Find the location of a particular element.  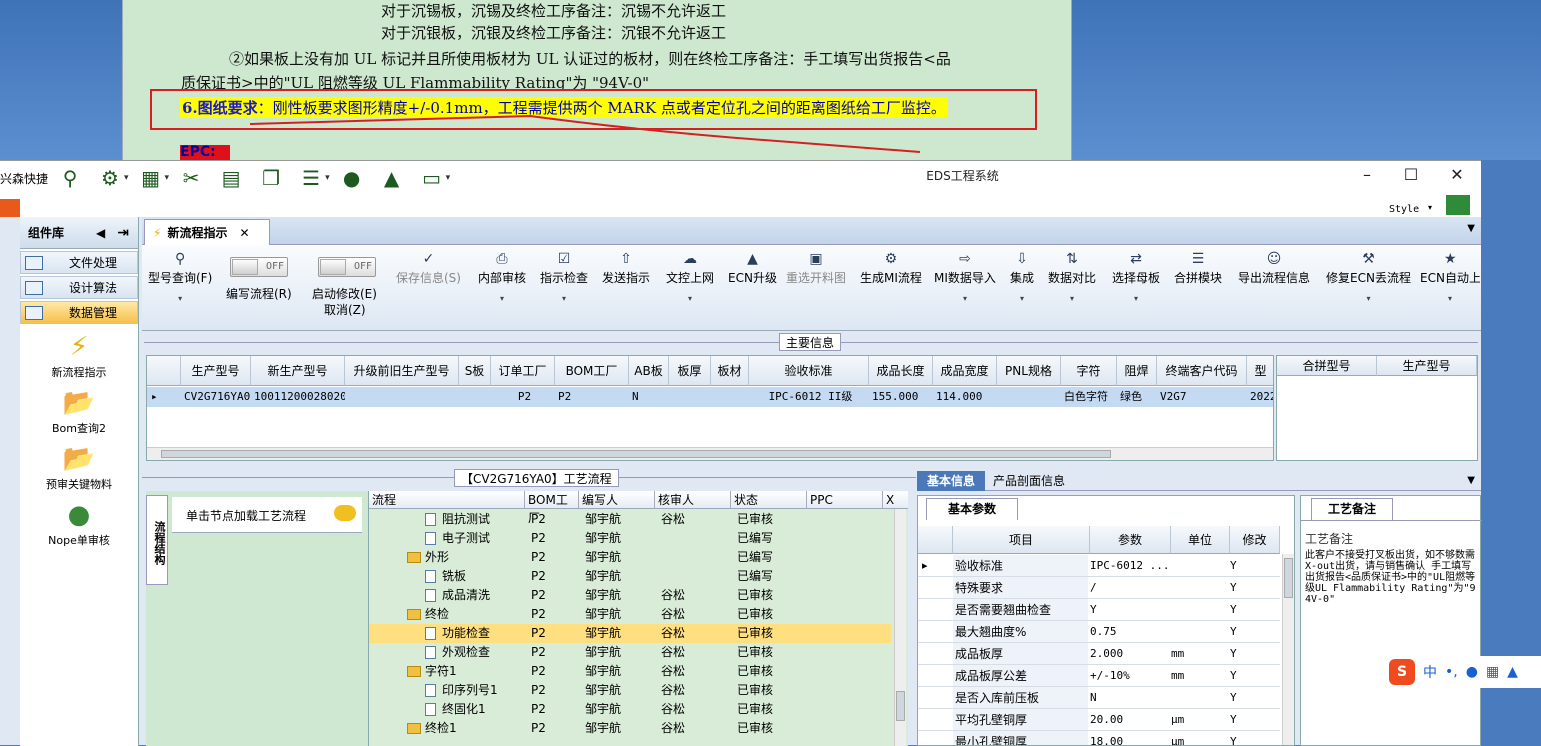

merge-module-button: ☰ 合拼模块 is located at coordinates (1198, 268).